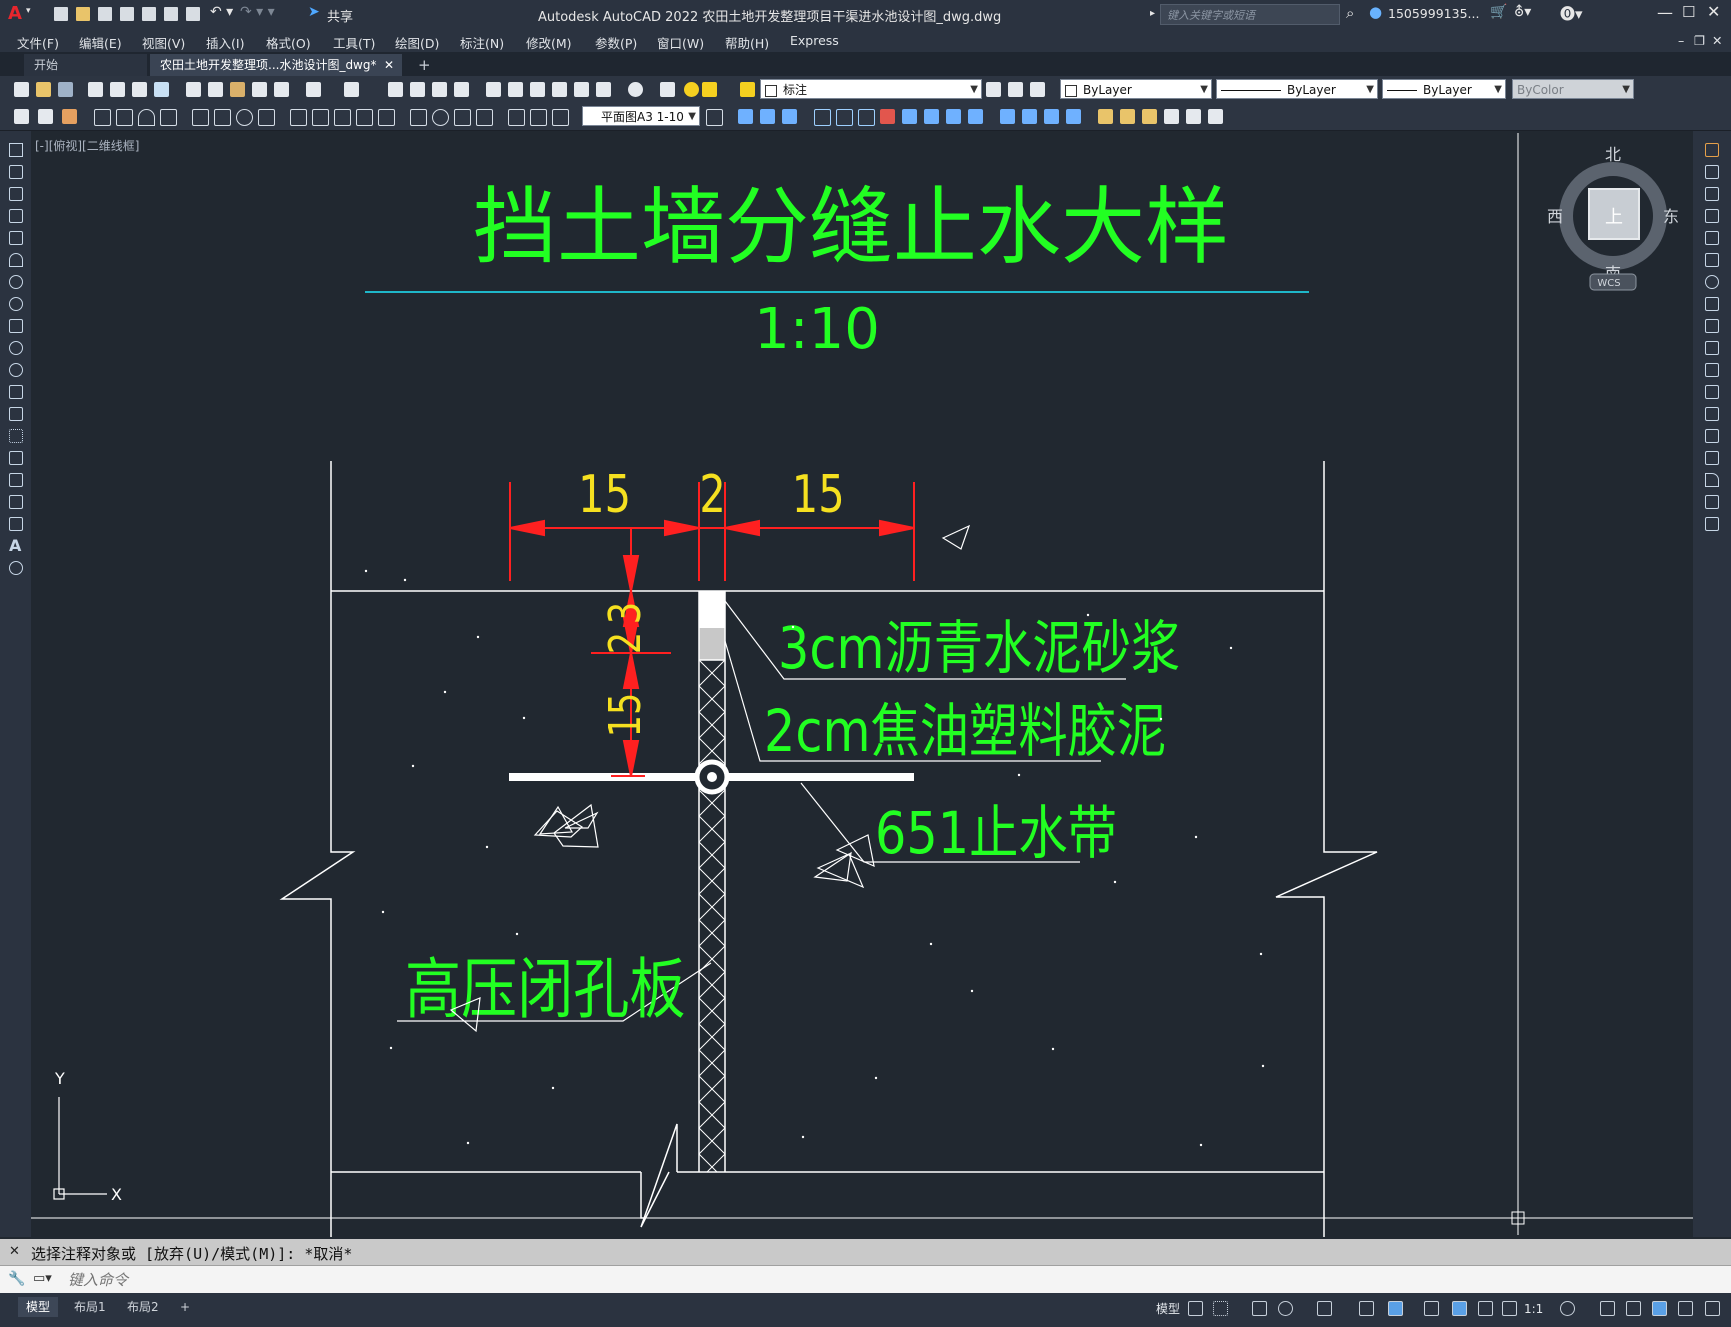 Image resolution: width=1731 pixels, height=1327 pixels. What do you see at coordinates (1712, 392) in the screenshot?
I see `break-at-point-icon` at bounding box center [1712, 392].